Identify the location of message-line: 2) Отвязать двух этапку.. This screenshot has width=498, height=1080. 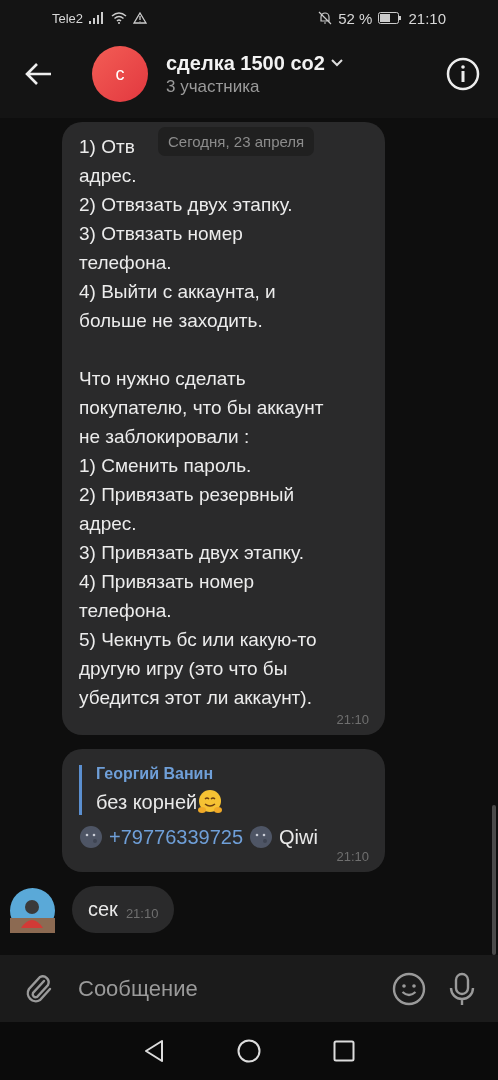
(186, 205).